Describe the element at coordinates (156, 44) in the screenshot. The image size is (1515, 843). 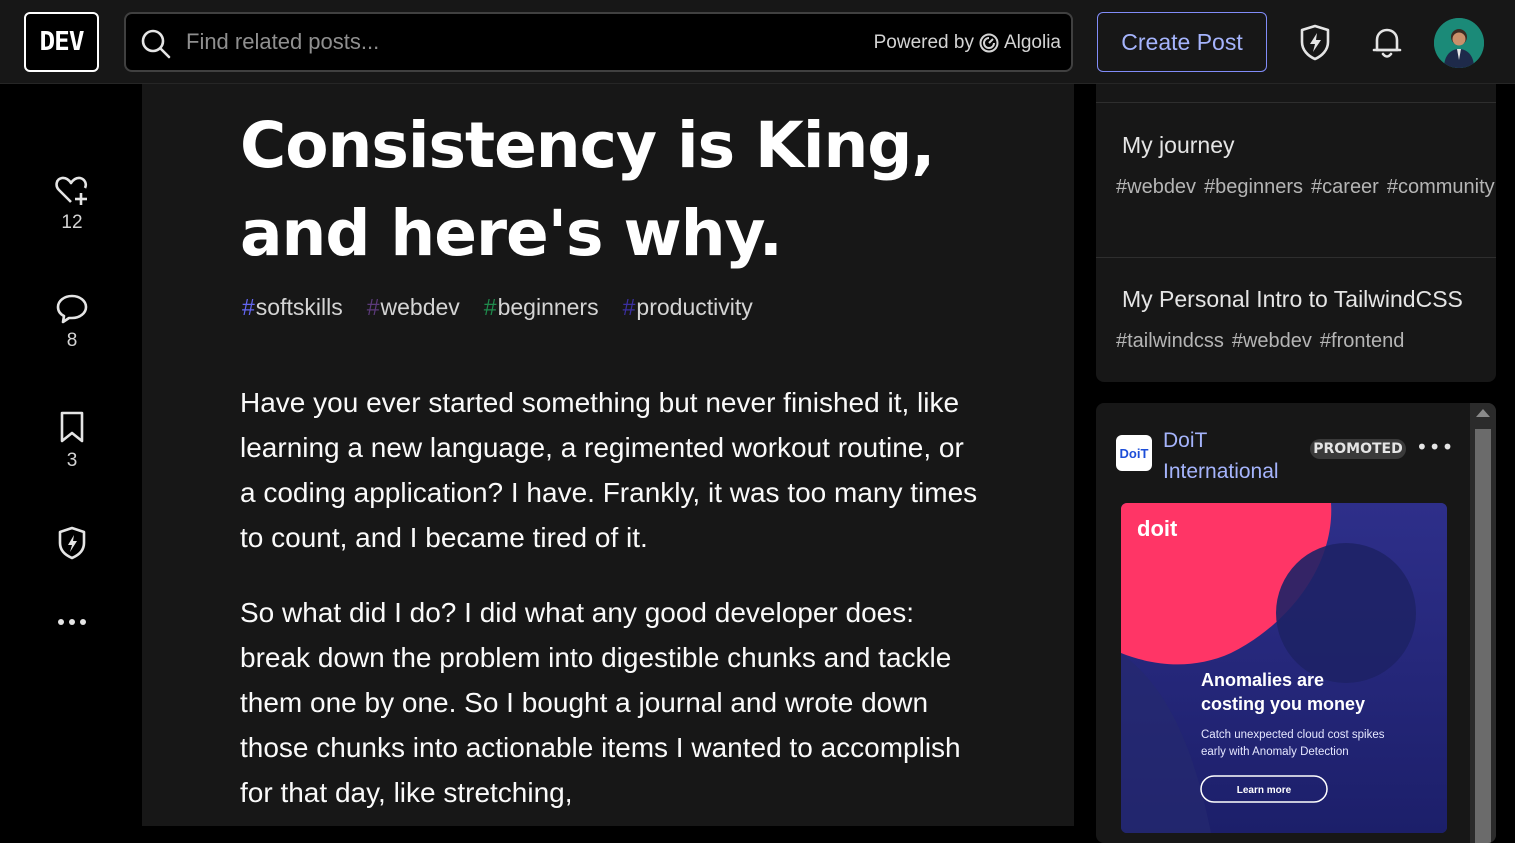
I see `search-icon` at that location.